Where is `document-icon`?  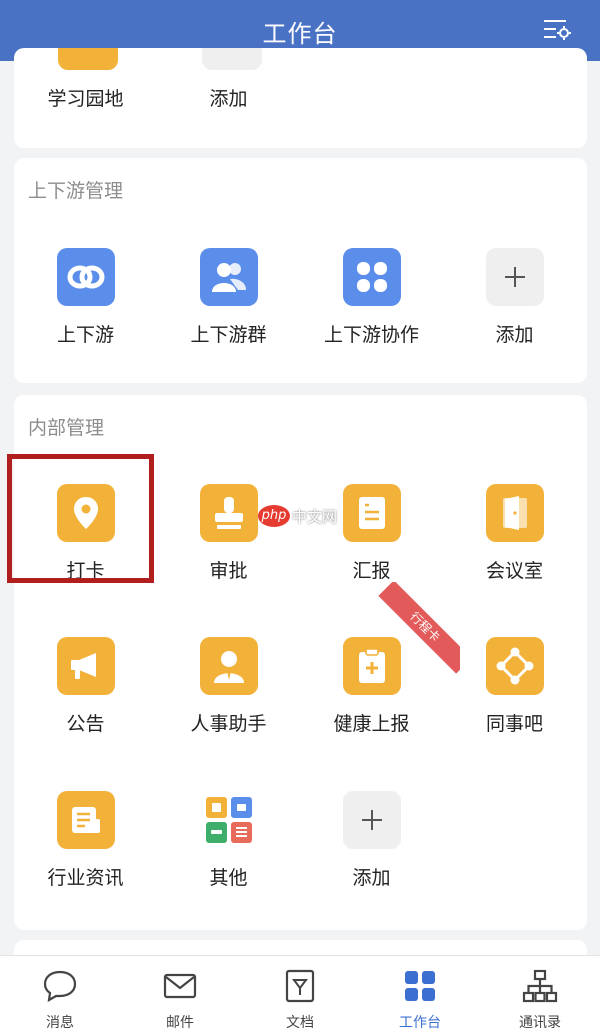
document-icon is located at coordinates (300, 986).